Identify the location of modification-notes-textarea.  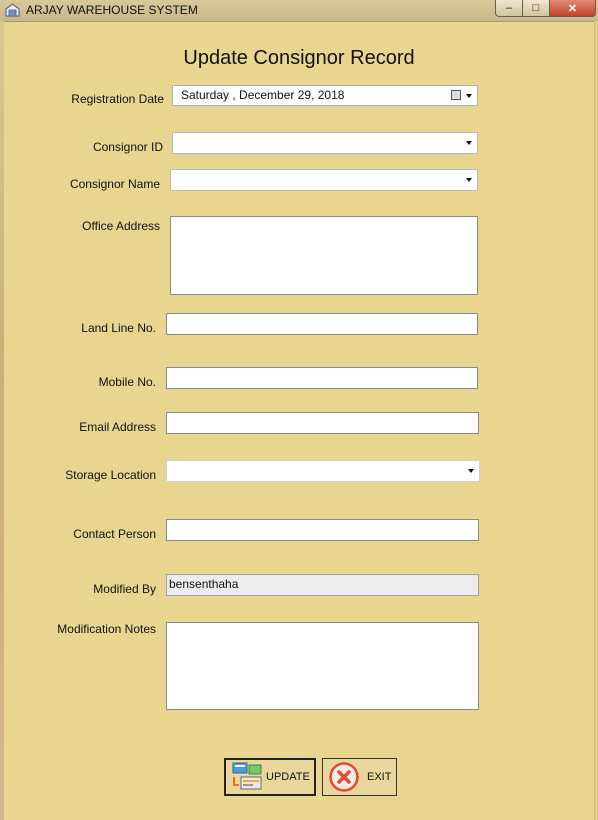
(322, 666).